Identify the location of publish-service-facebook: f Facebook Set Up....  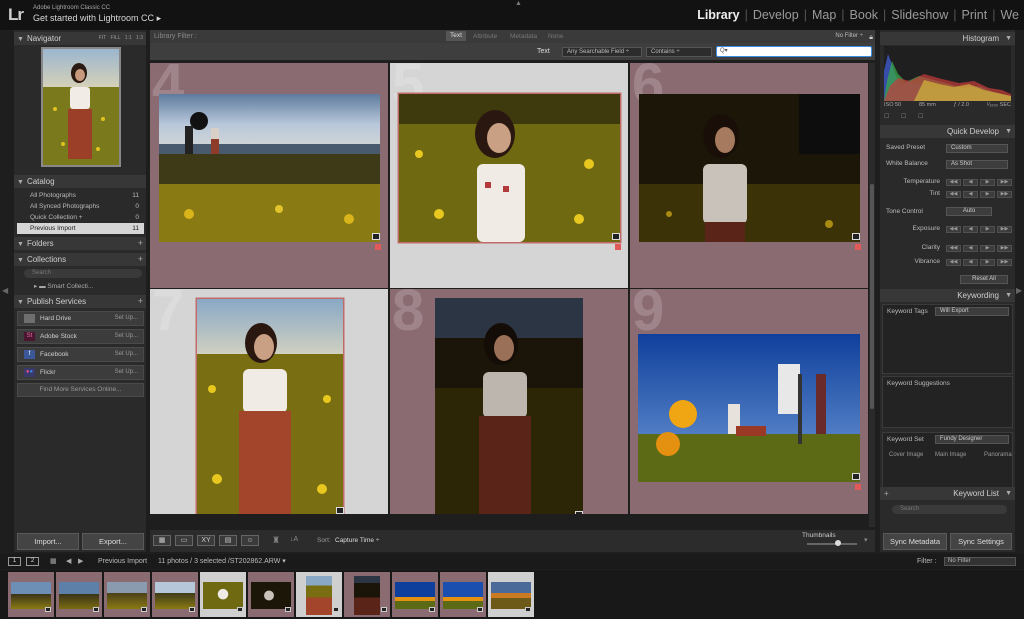
(80, 354).